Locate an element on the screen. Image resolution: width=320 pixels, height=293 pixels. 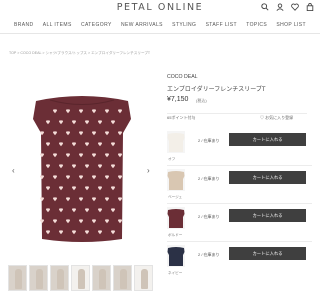
carousel-next-button: › is located at coordinates (148, 170).